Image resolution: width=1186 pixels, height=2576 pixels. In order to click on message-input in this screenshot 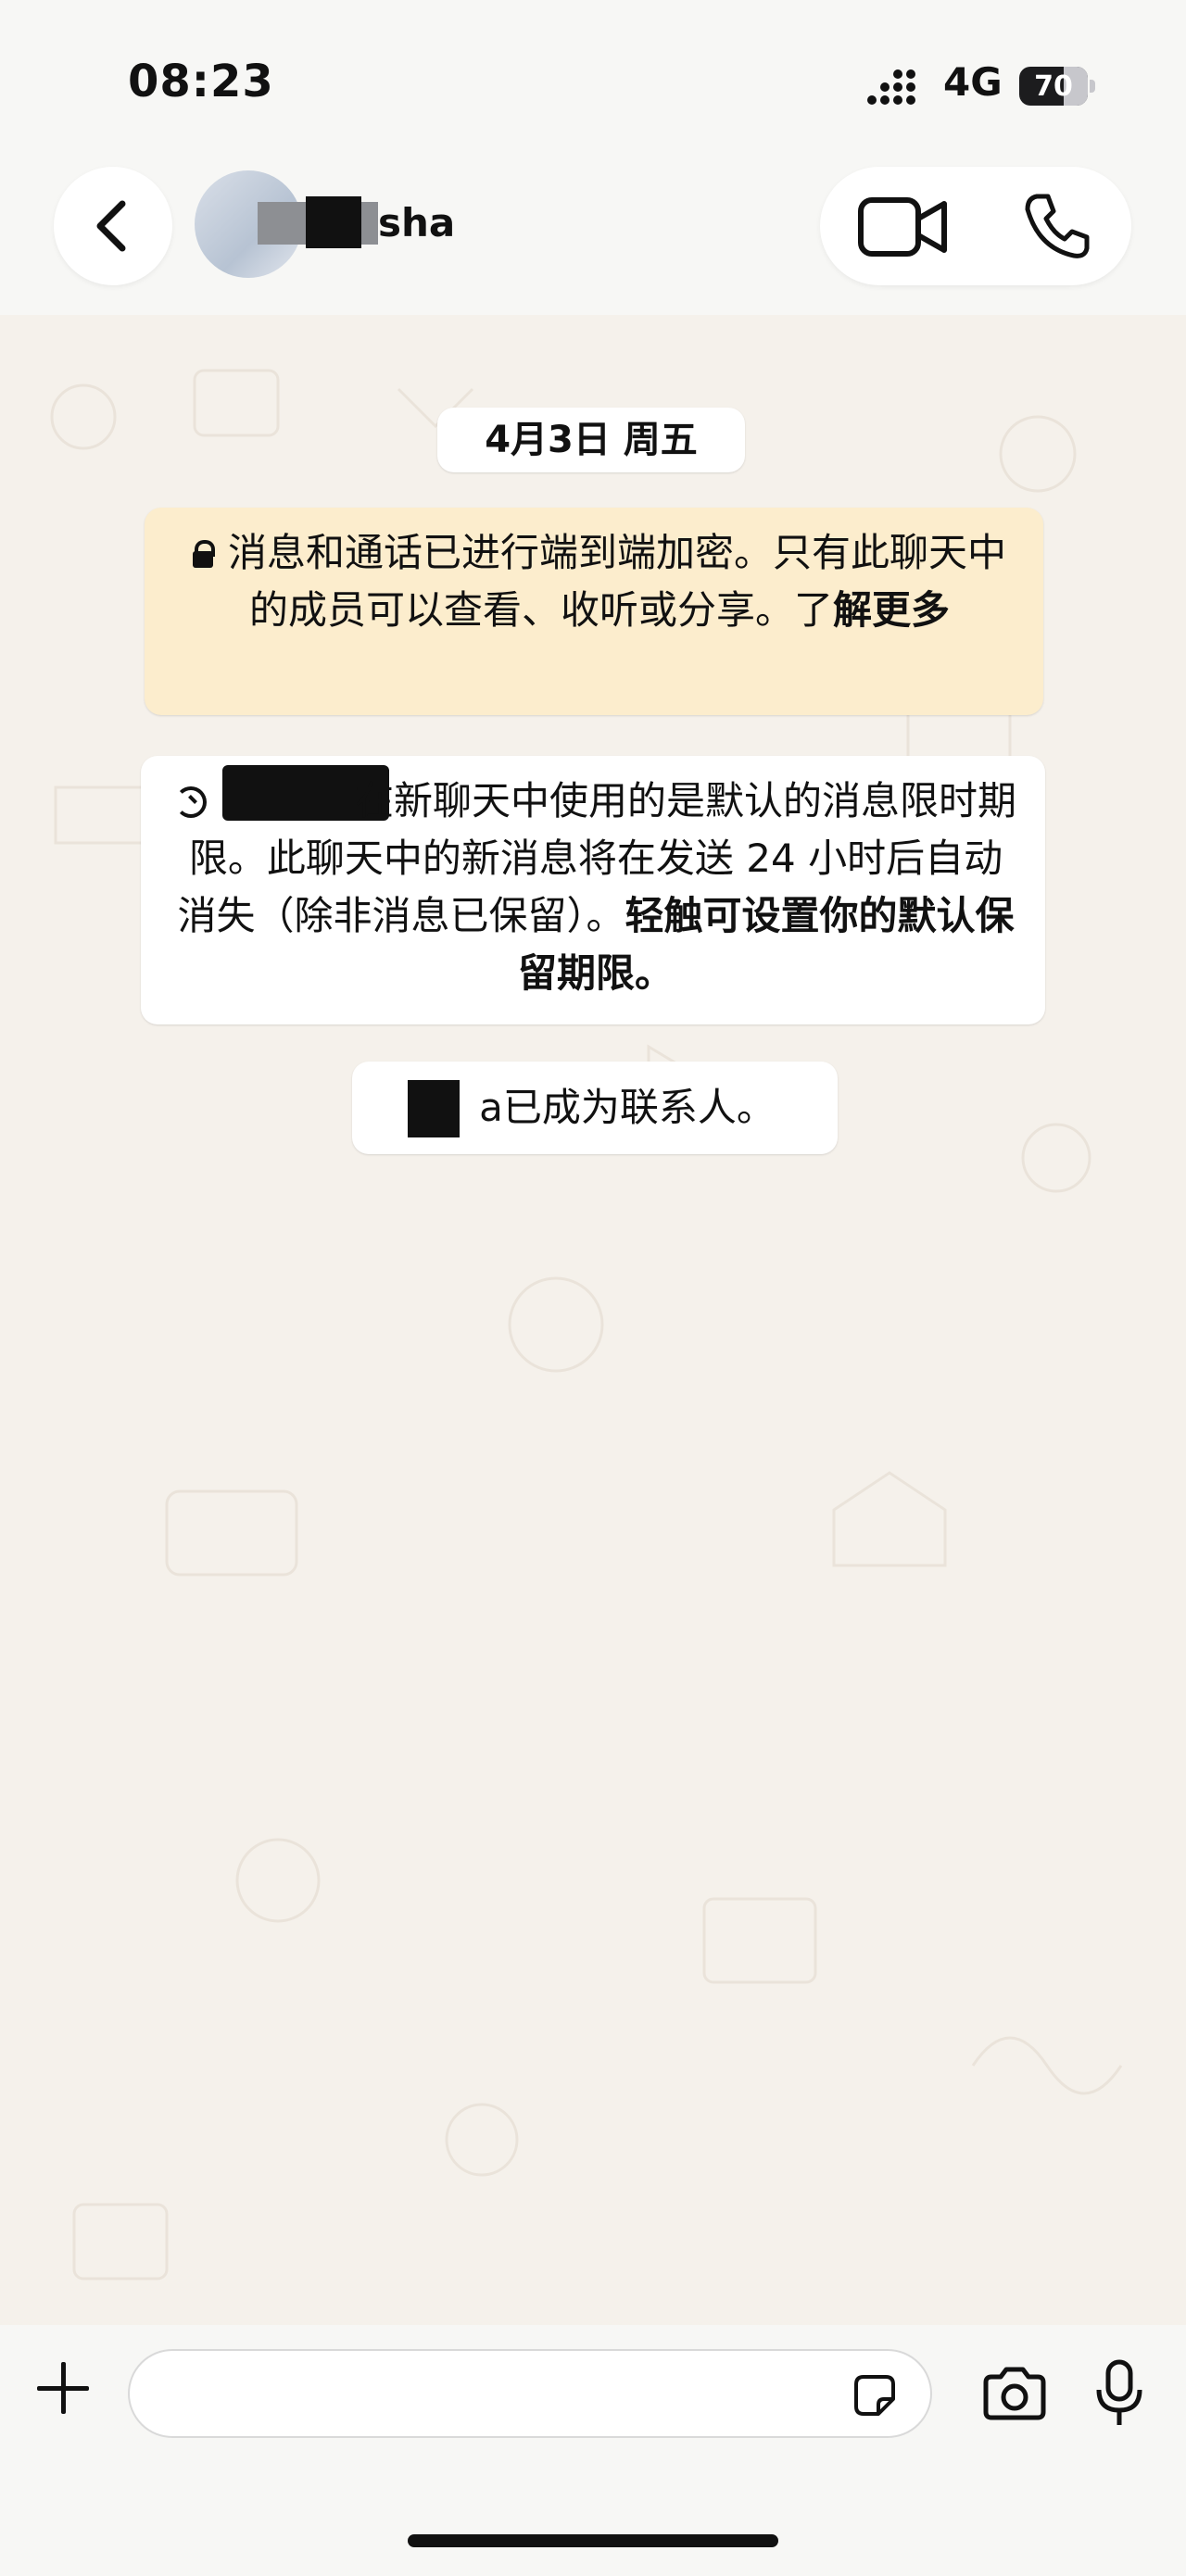, I will do `click(530, 2393)`.